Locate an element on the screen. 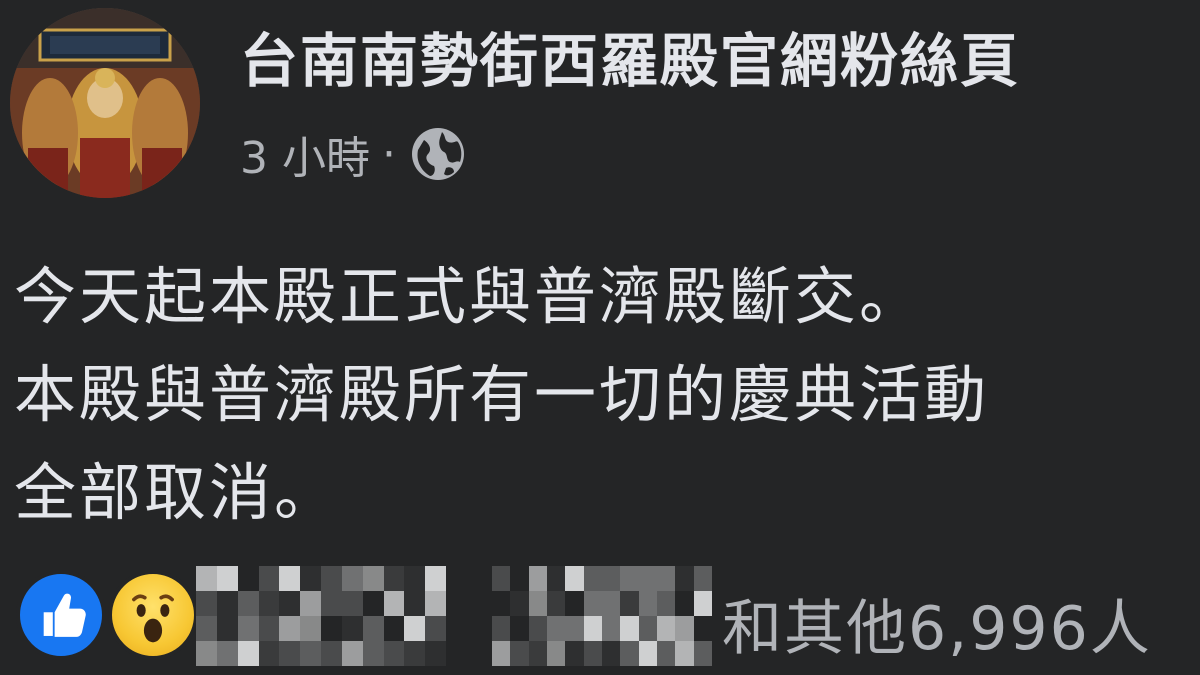  blurred-reactor-names is located at coordinates (321, 616).